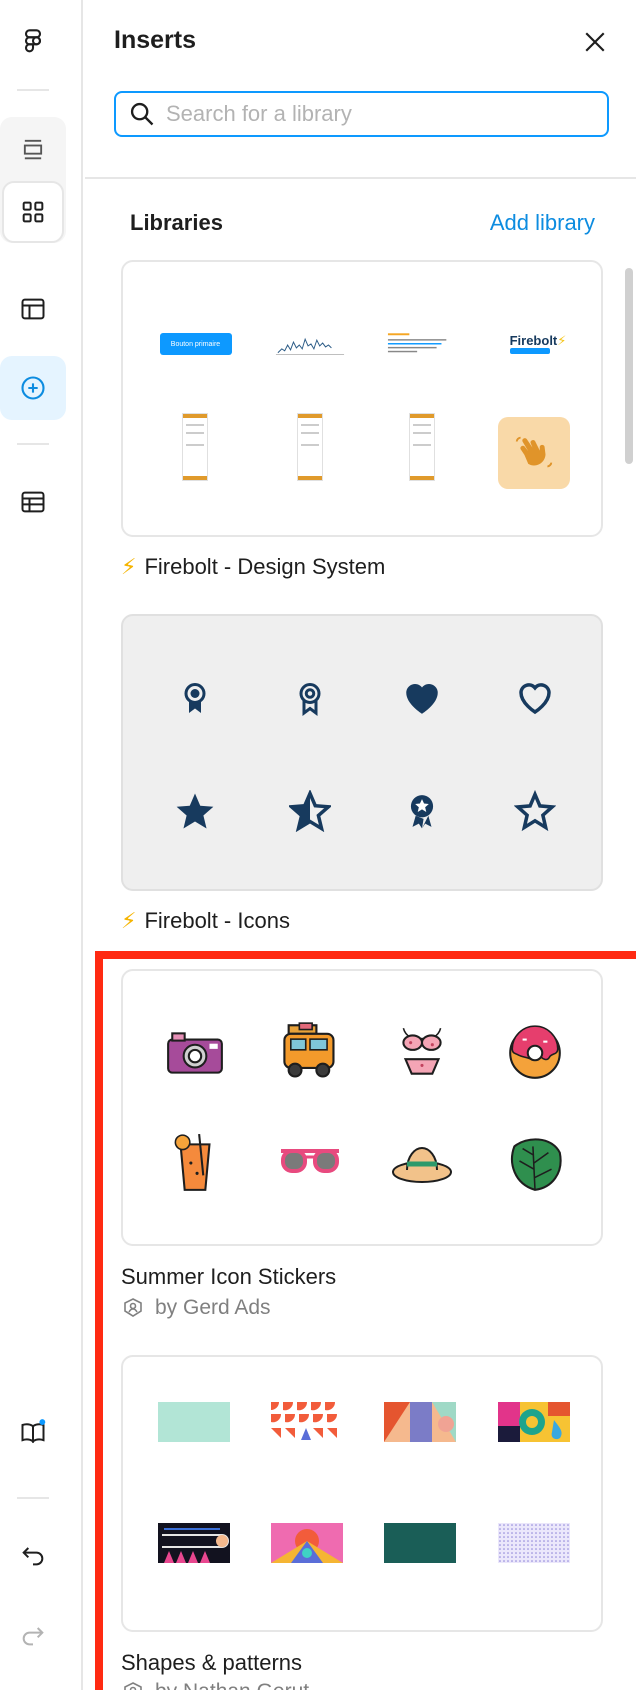 The image size is (636, 1690). I want to click on bikini-sticker-icon, so click(422, 1053).